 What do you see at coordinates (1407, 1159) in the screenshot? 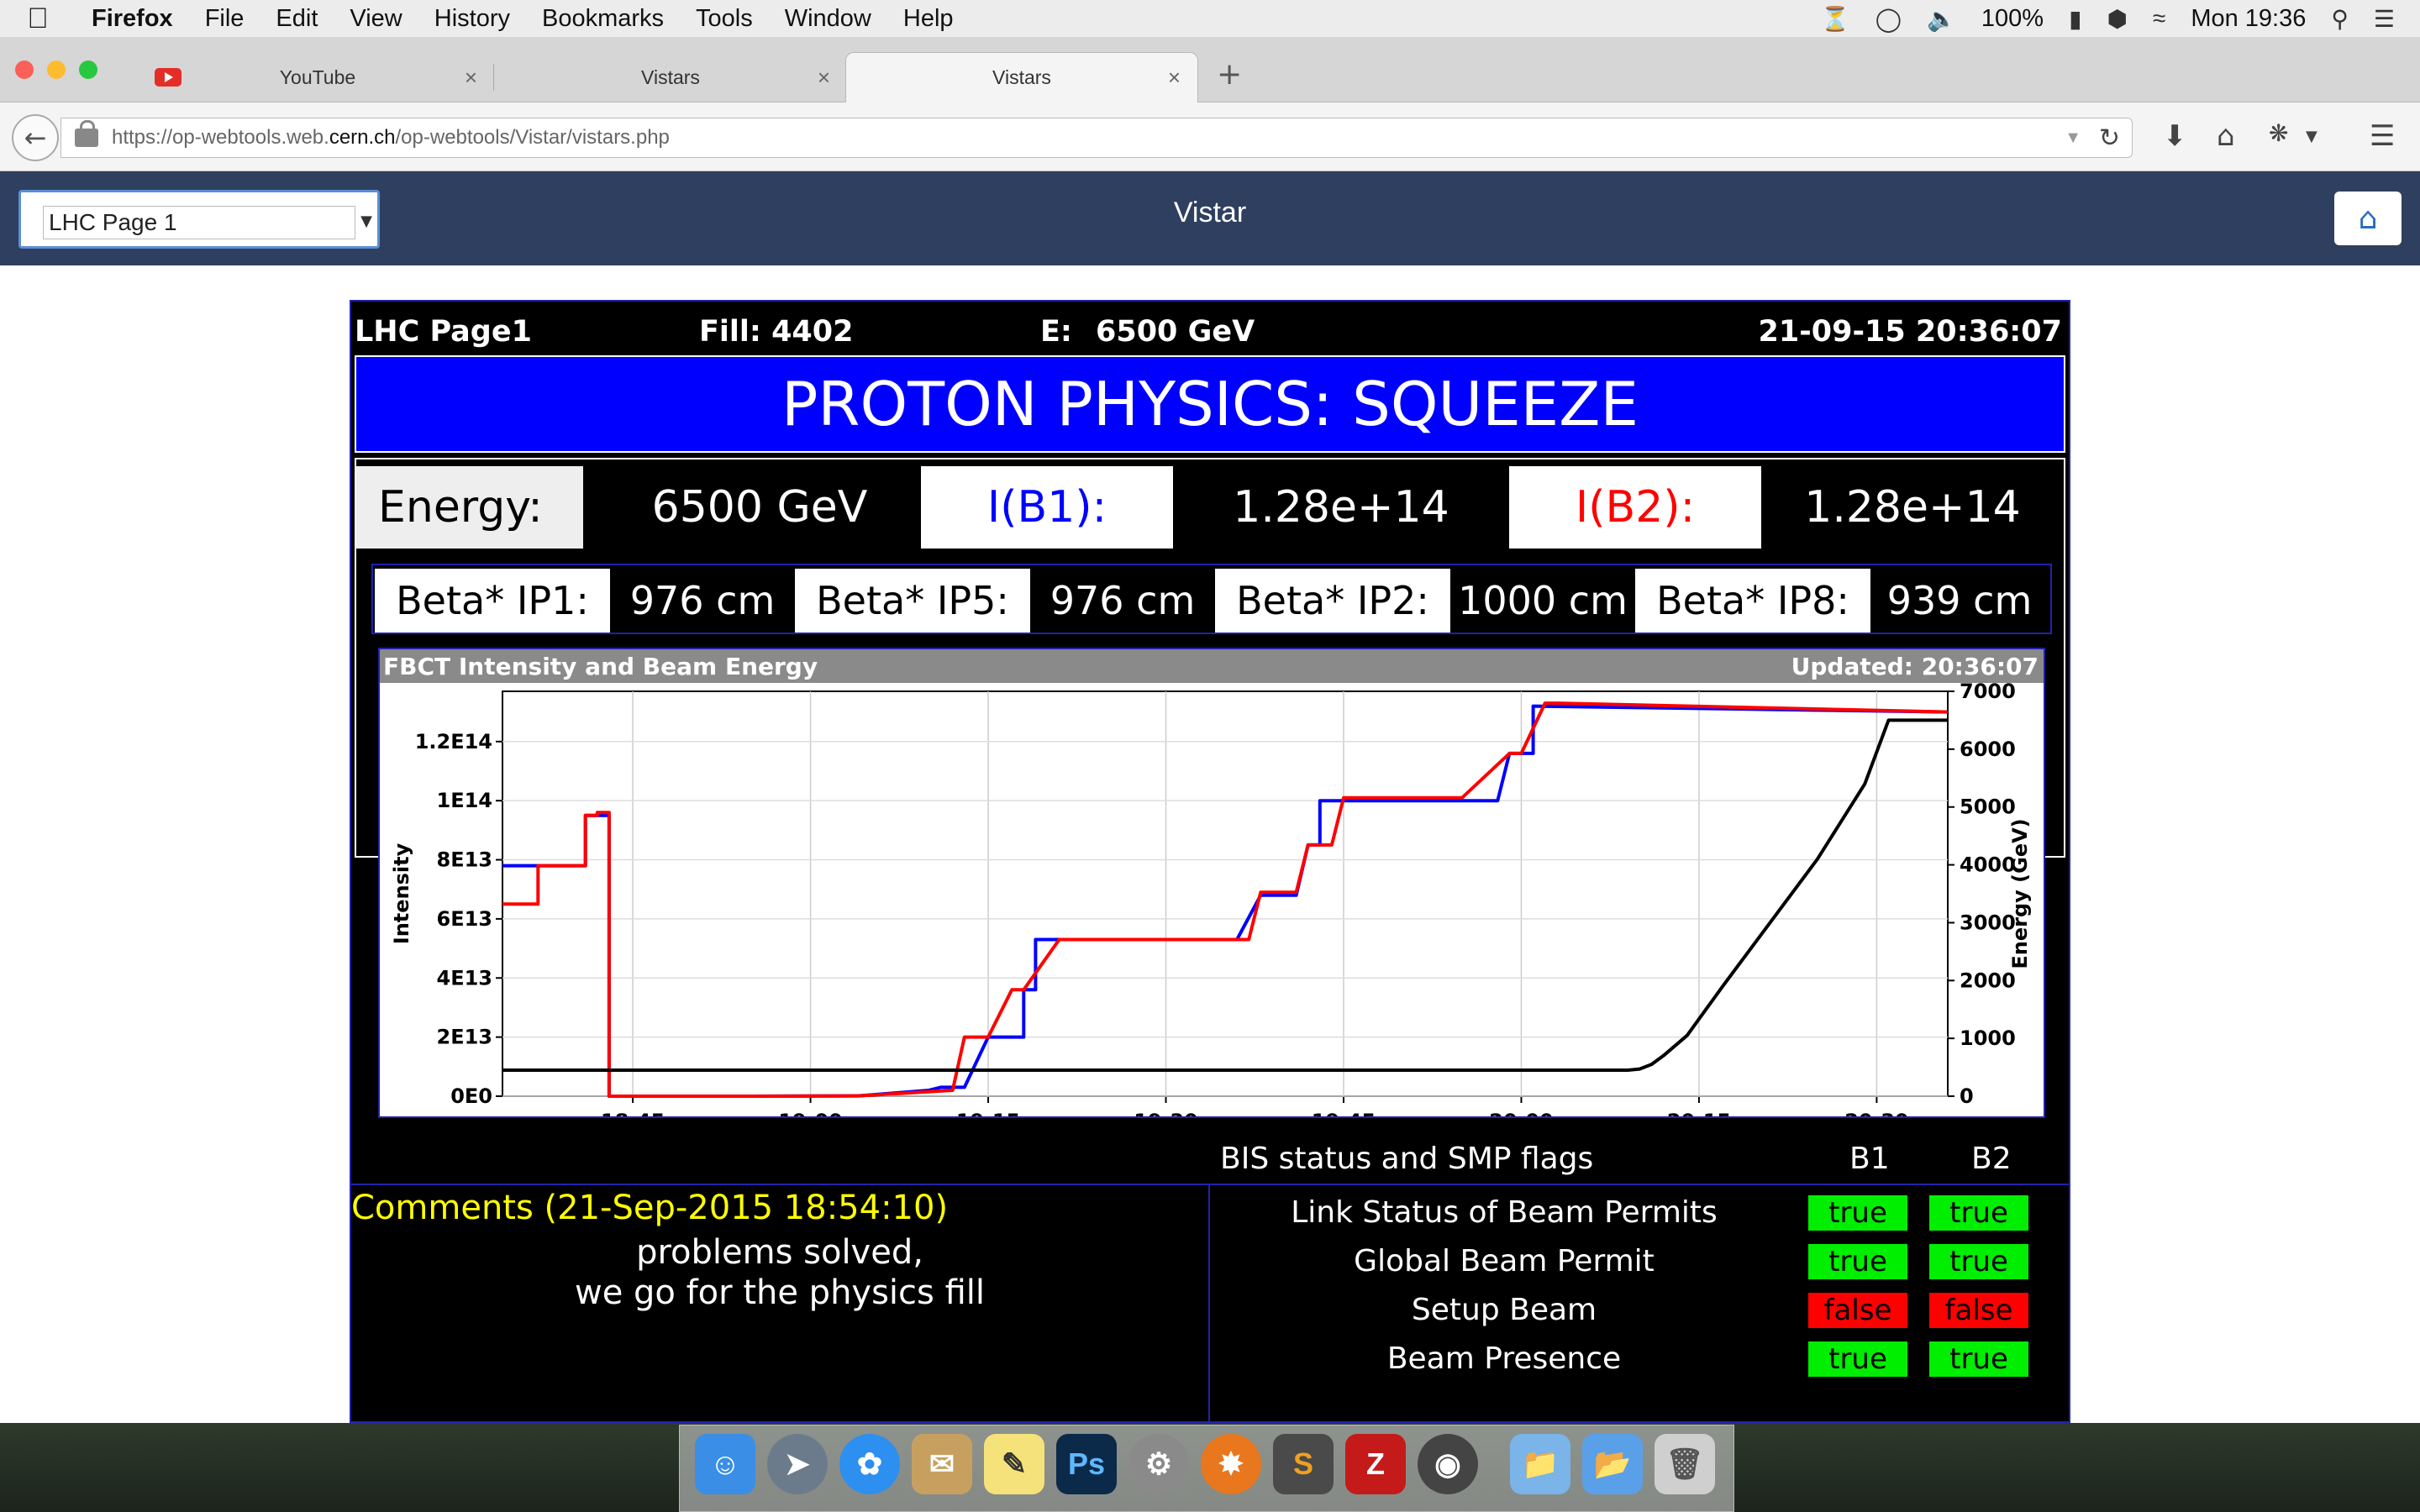
I see `bis-title: BIS status and SMP flags` at bounding box center [1407, 1159].